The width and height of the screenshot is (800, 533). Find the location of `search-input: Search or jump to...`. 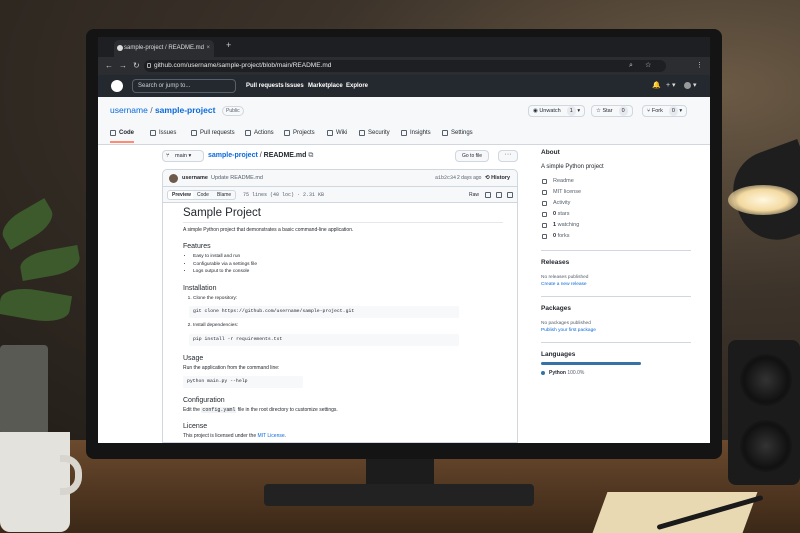

search-input: Search or jump to... is located at coordinates (184, 86).